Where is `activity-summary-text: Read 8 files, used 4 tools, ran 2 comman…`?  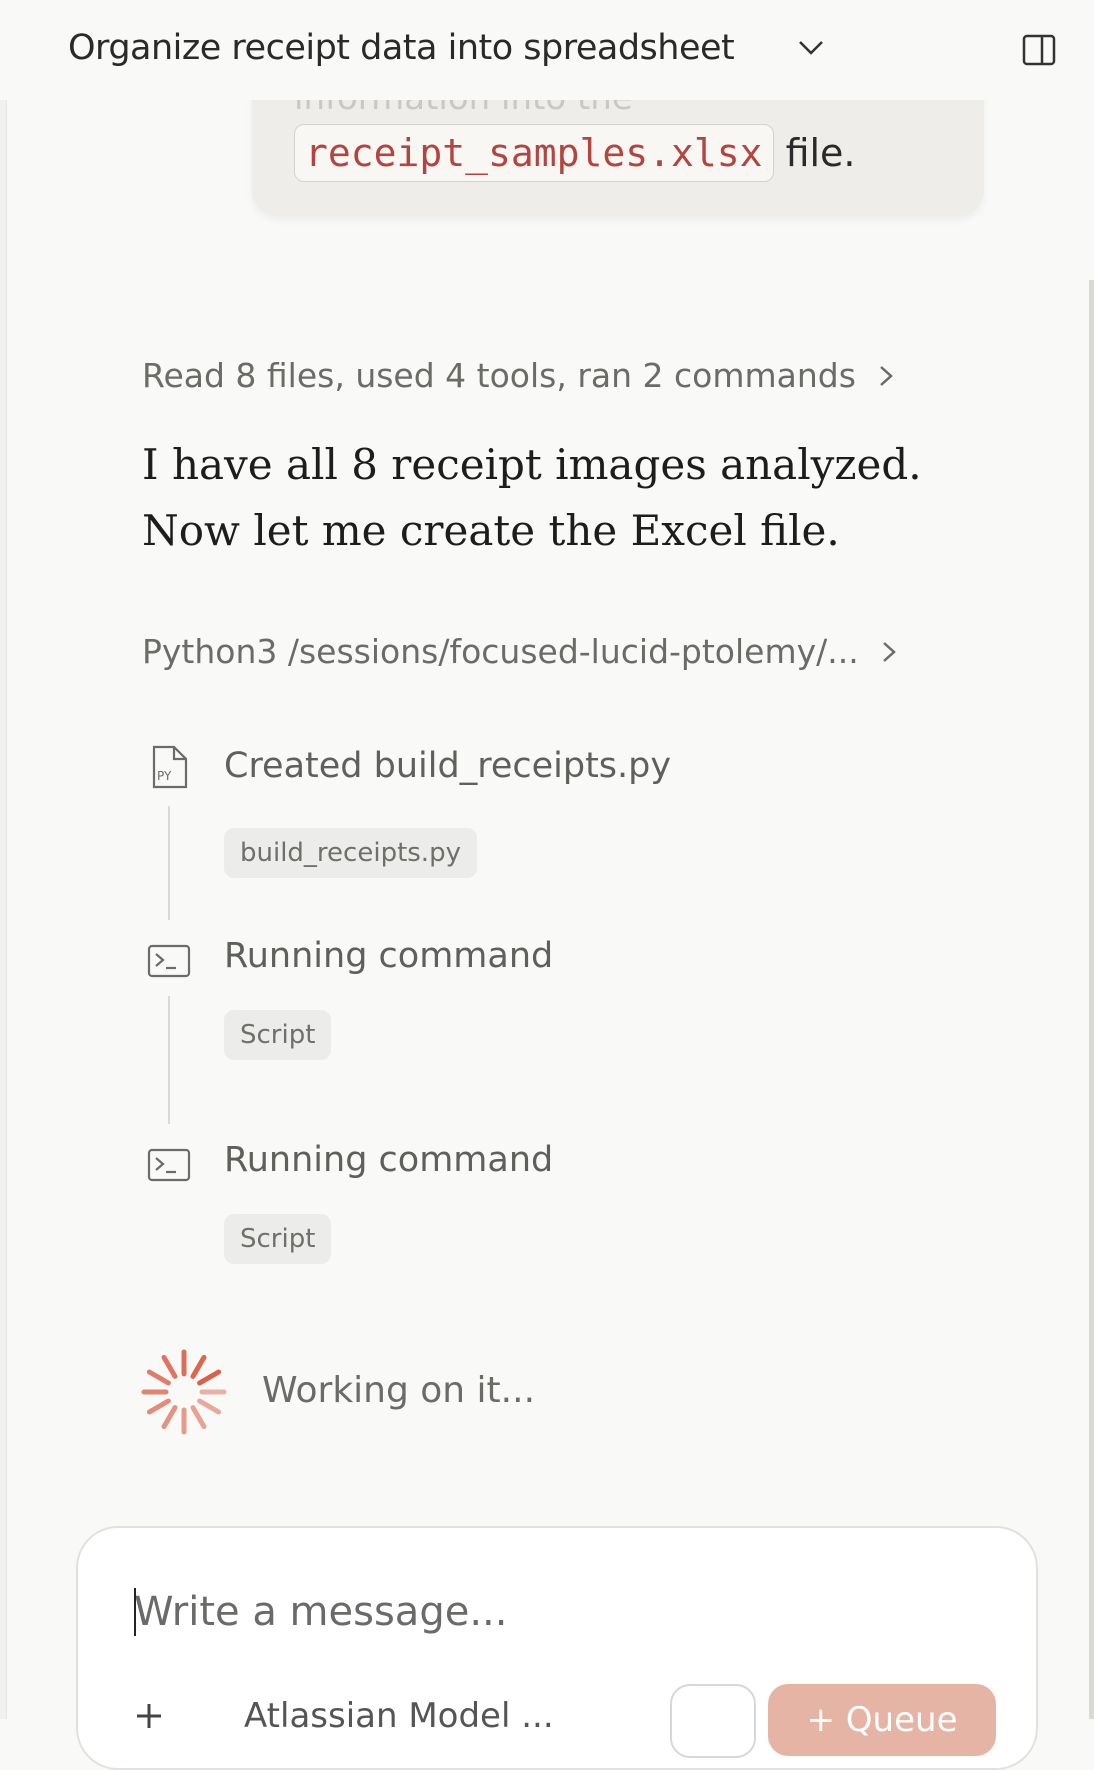
activity-summary-text: Read 8 files, used 4 tools, ran 2 comman… is located at coordinates (499, 375).